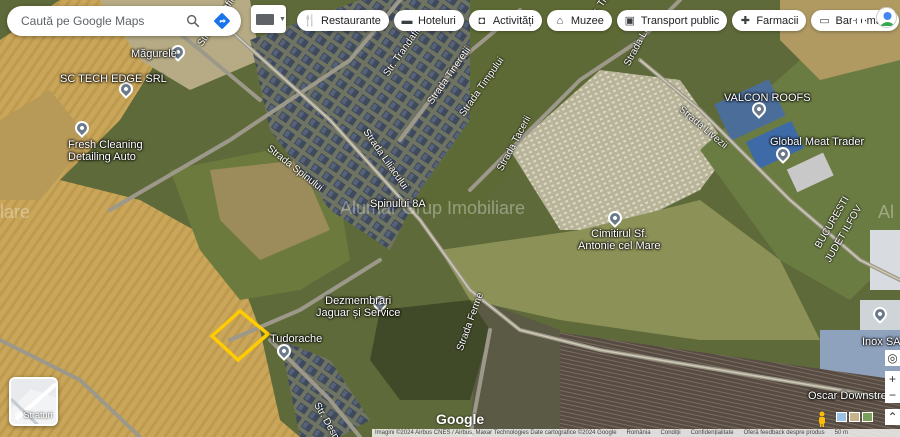 This screenshot has height=437, width=900. What do you see at coordinates (892, 395) in the screenshot?
I see `zoom-out-button: −` at bounding box center [892, 395].